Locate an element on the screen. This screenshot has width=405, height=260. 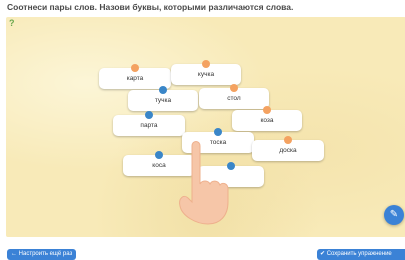
word-label: кучка is located at coordinates (206, 74).